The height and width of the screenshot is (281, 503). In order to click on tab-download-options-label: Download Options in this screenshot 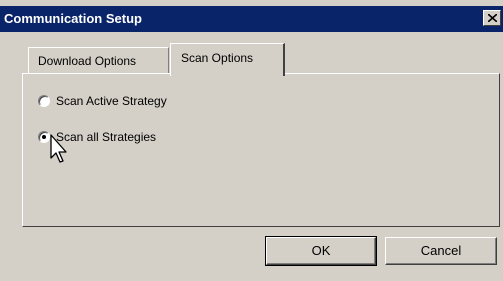, I will do `click(87, 61)`.